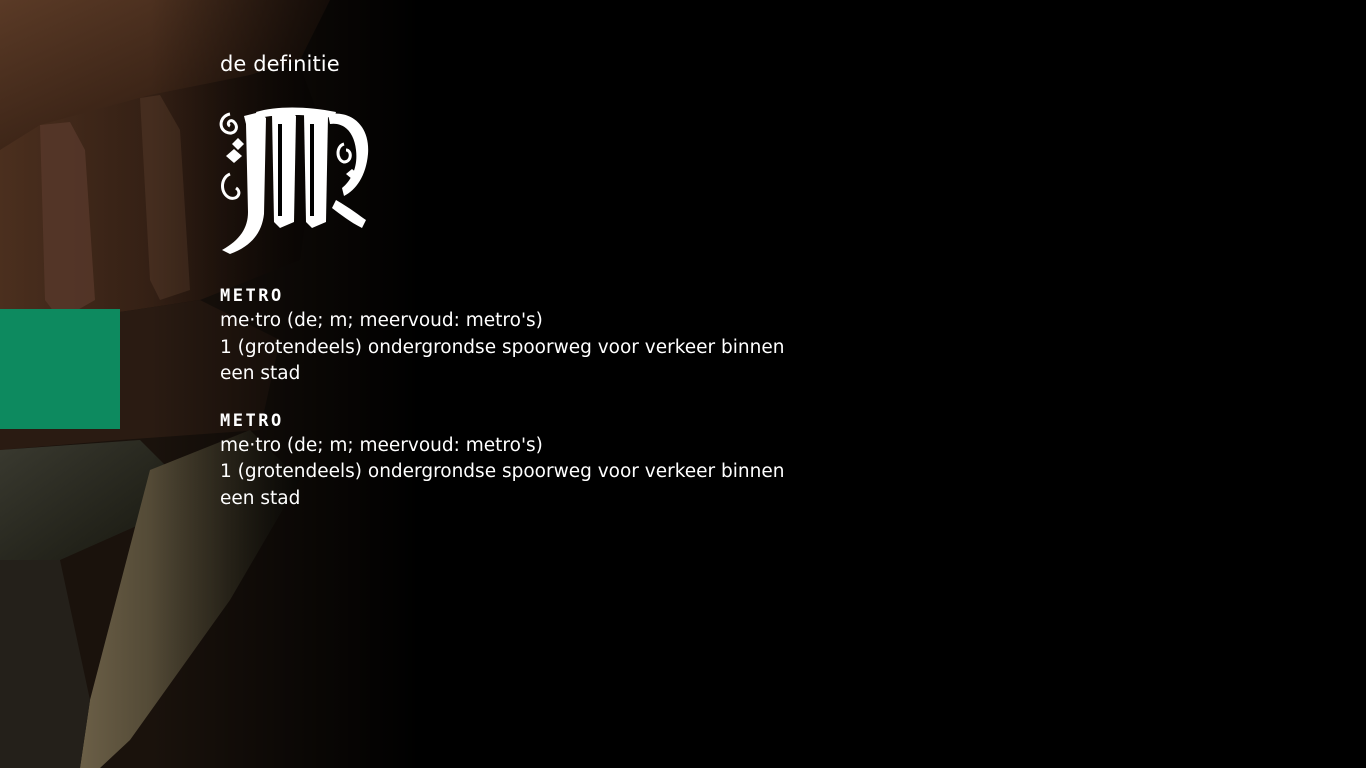 The width and height of the screenshot is (1366, 768). Describe the element at coordinates (280, 64) in the screenshot. I see `page-title: de definitie` at that location.